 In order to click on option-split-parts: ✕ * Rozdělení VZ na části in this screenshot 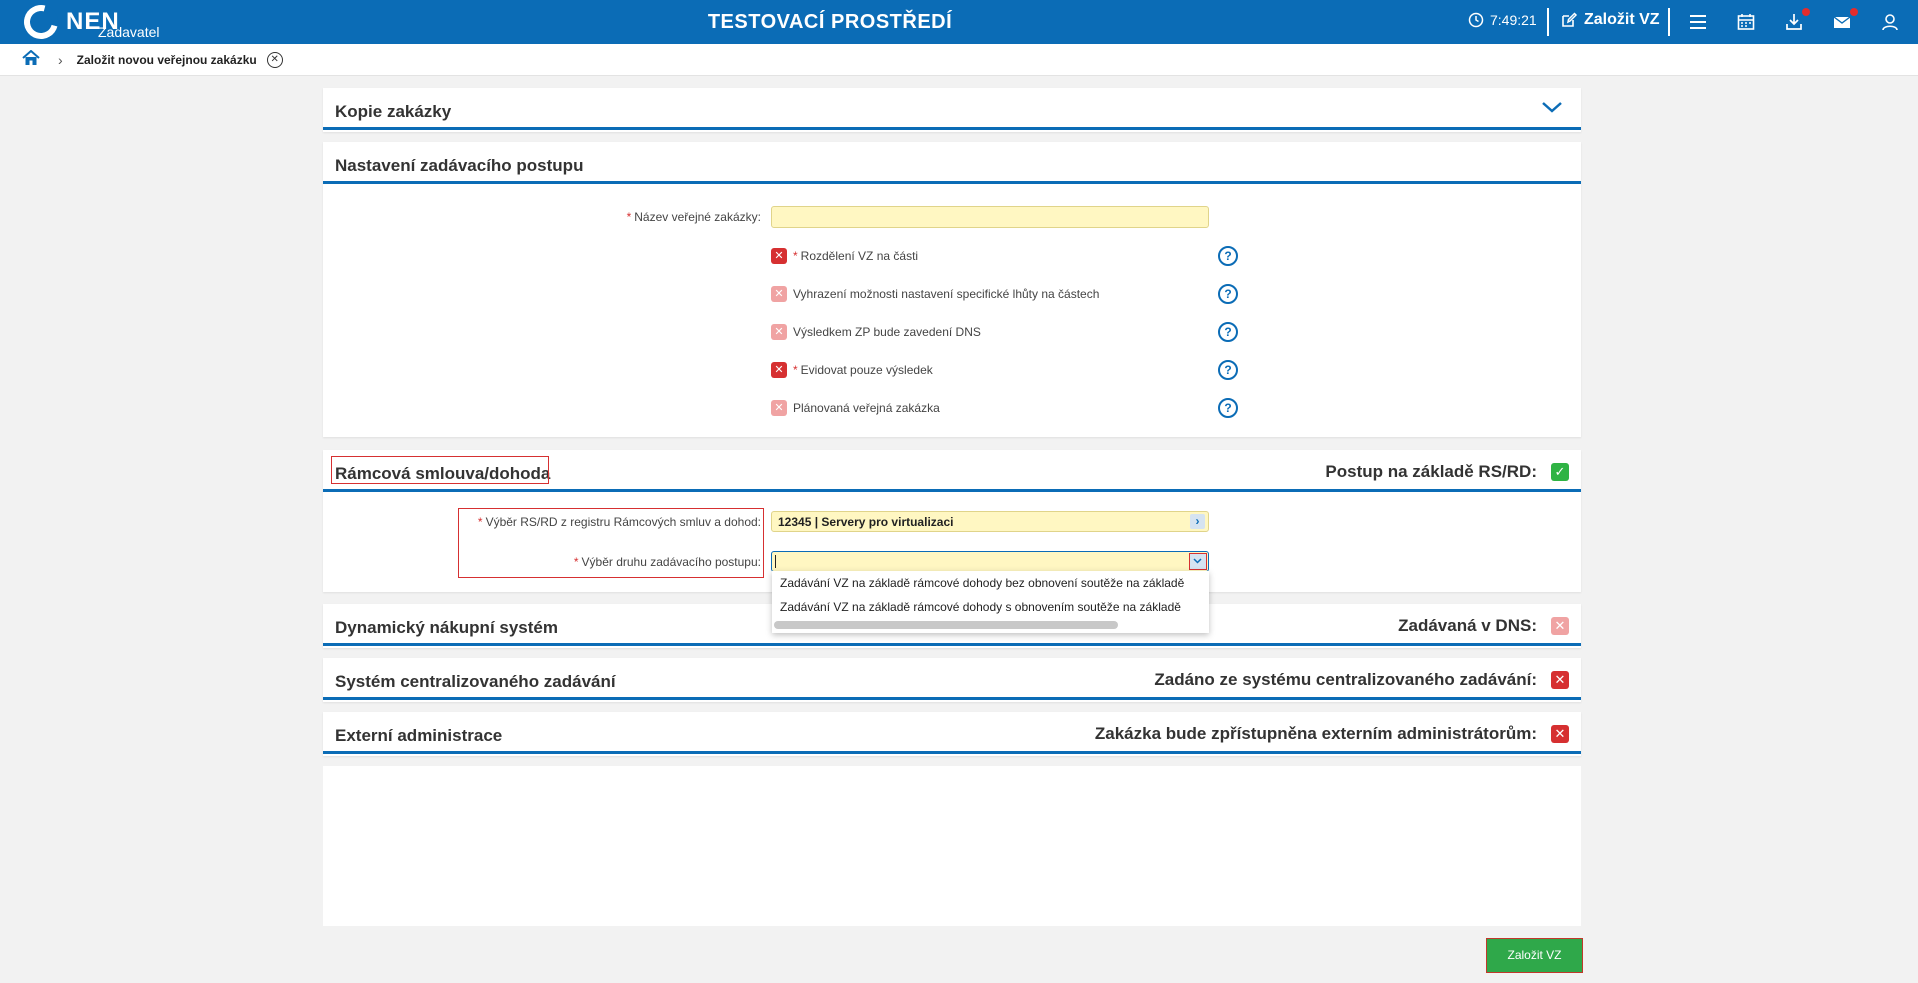, I will do `click(844, 256)`.